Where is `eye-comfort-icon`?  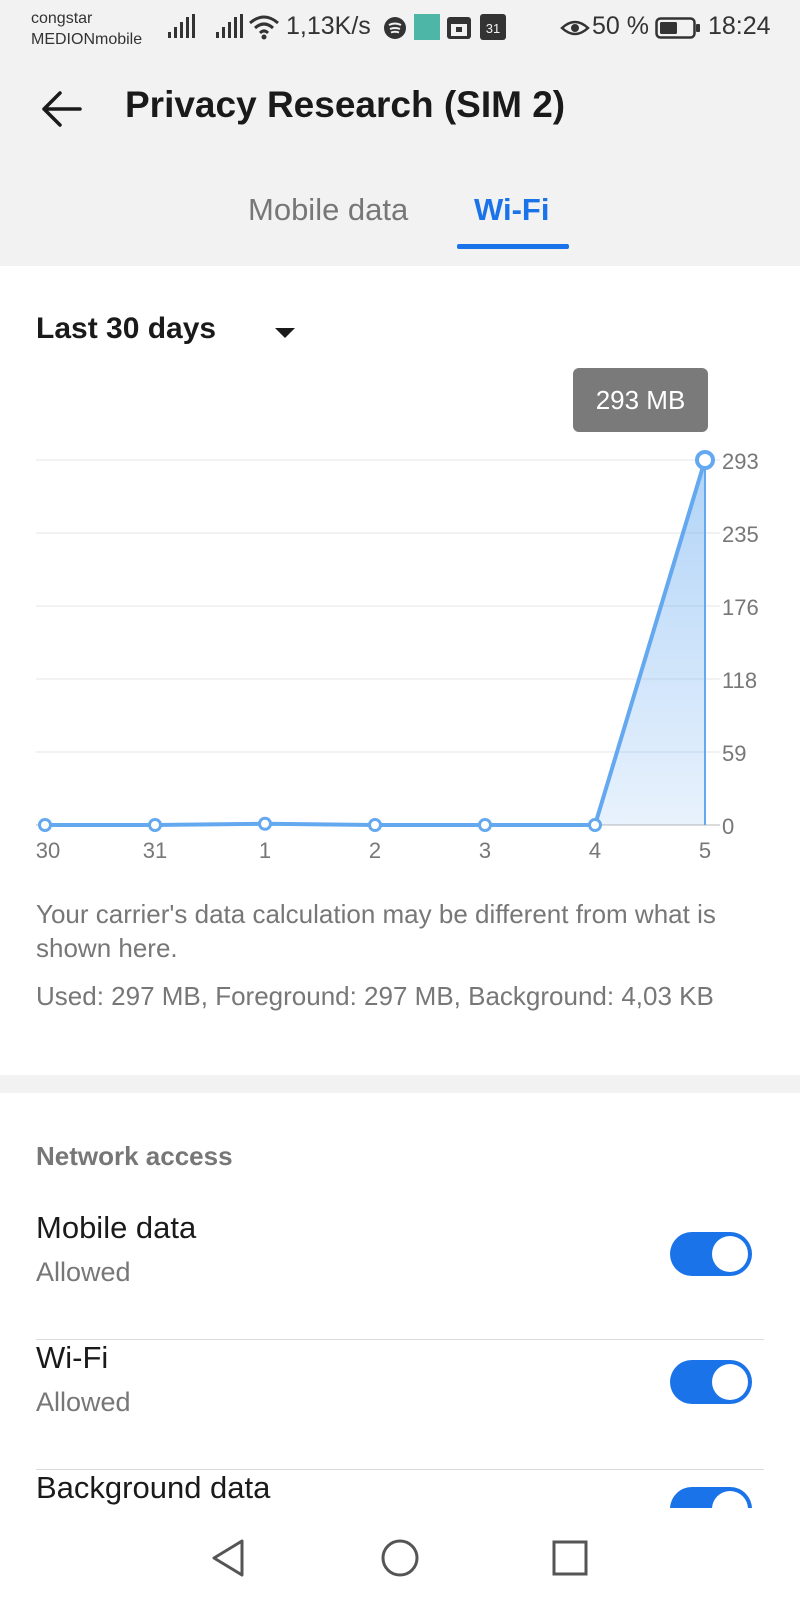
eye-comfort-icon is located at coordinates (575, 28).